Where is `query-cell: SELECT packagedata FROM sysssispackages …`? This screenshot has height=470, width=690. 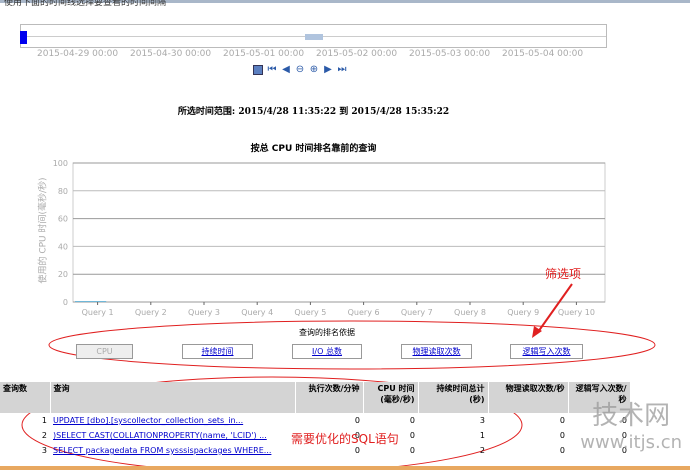
query-cell: SELECT packagedata FROM sysssispackages … is located at coordinates (172, 450).